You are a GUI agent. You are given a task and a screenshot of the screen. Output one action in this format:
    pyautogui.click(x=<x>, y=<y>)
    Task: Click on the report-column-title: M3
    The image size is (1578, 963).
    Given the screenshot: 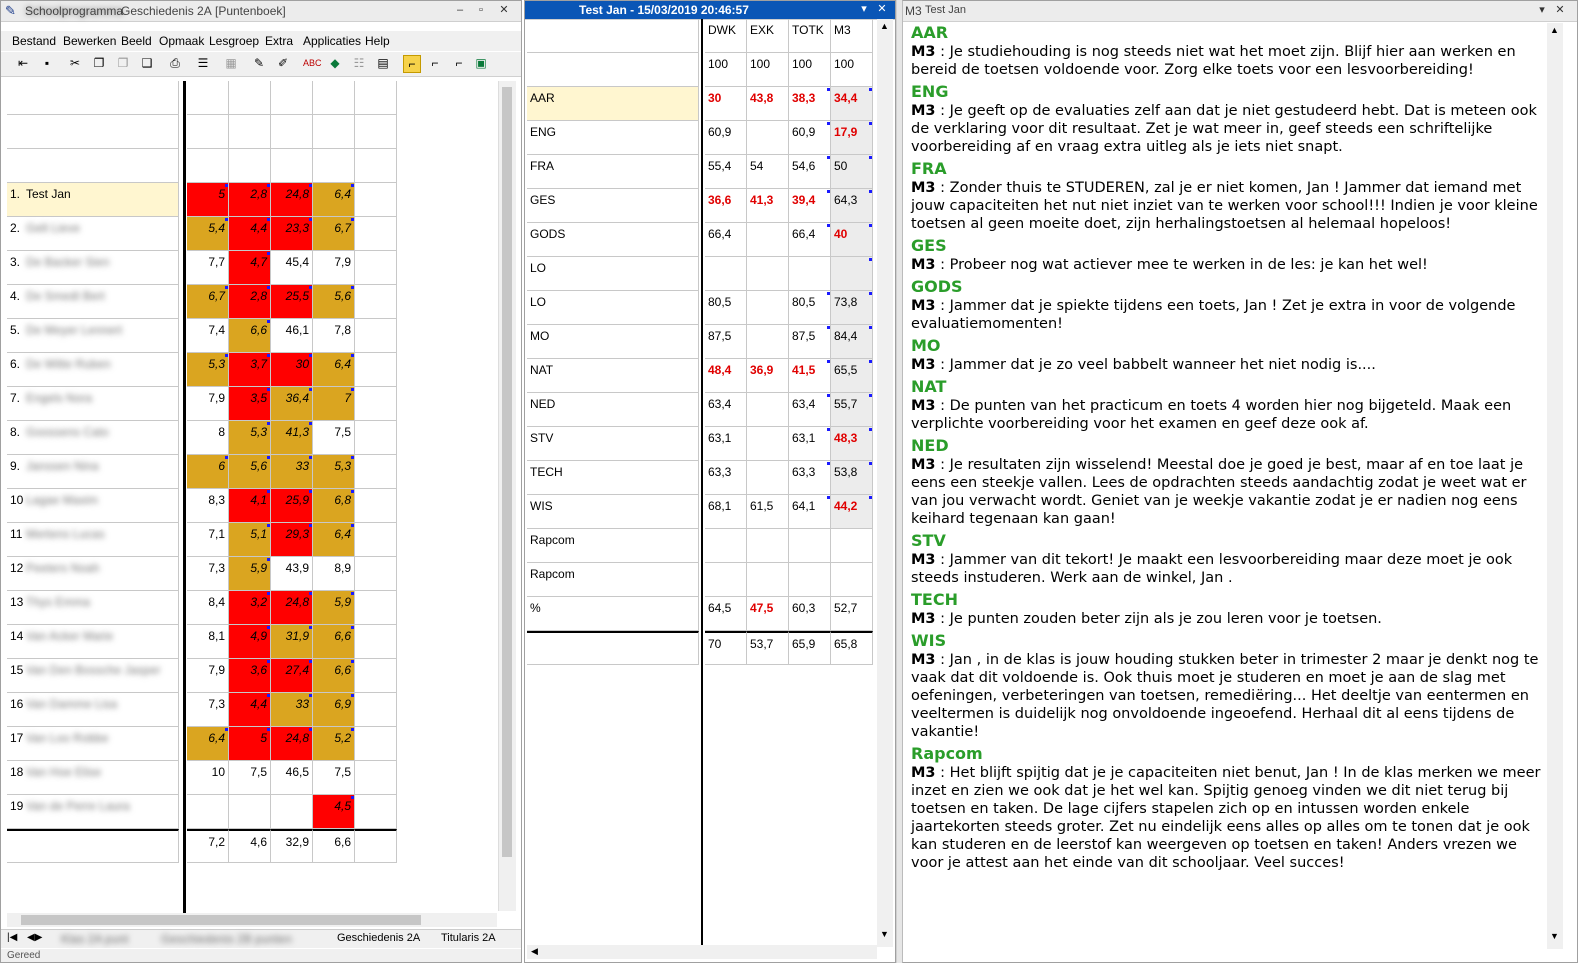 What is the action you would take?
    pyautogui.click(x=852, y=36)
    